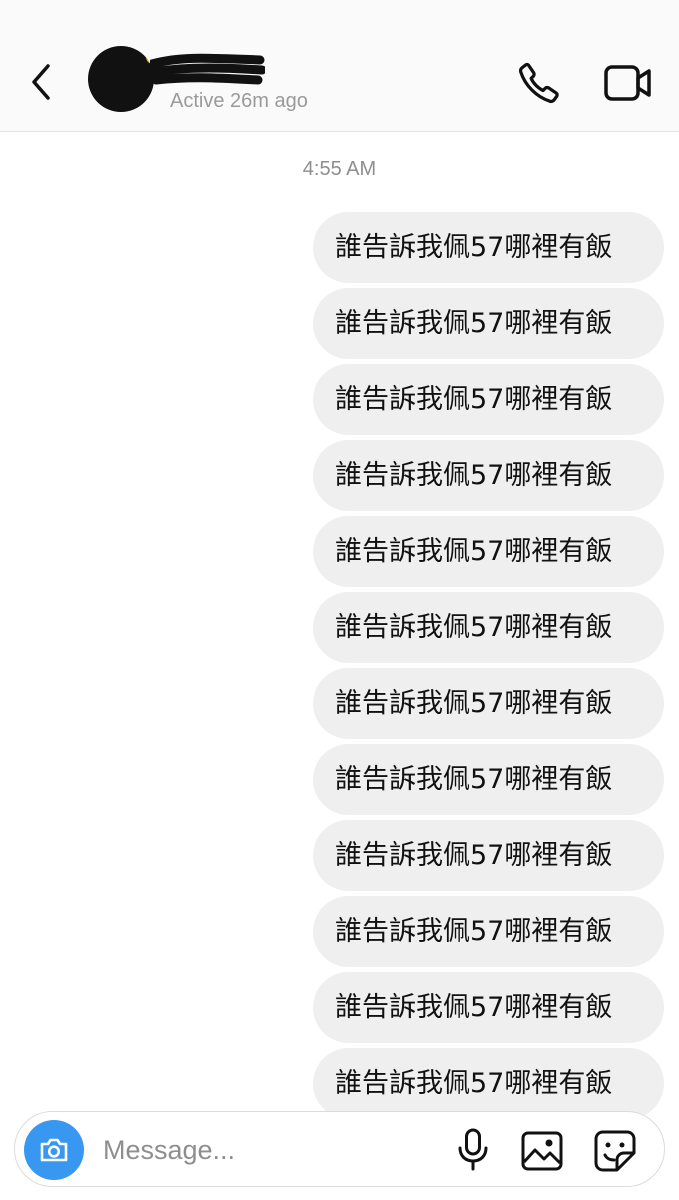  I want to click on message-composer, so click(339, 1149).